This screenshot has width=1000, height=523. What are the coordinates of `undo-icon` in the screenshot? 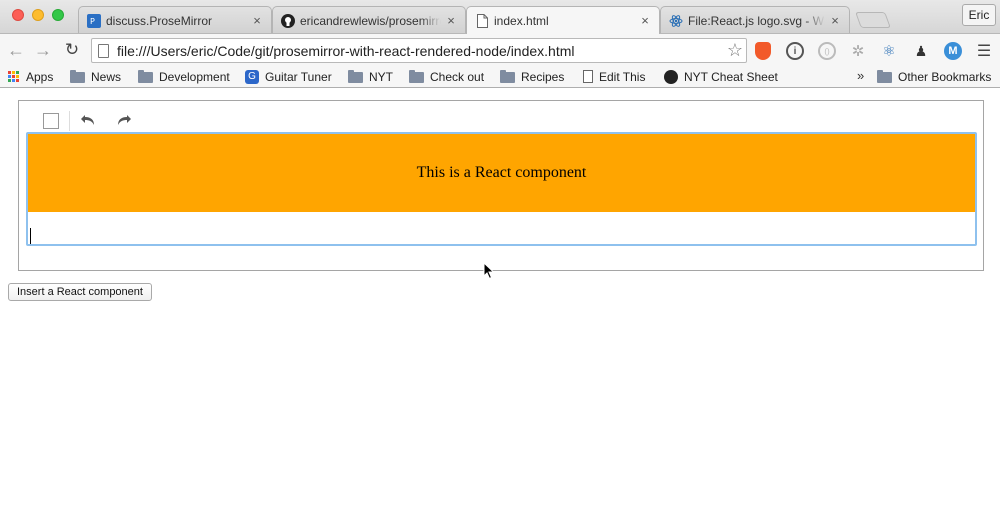 It's located at (89, 120).